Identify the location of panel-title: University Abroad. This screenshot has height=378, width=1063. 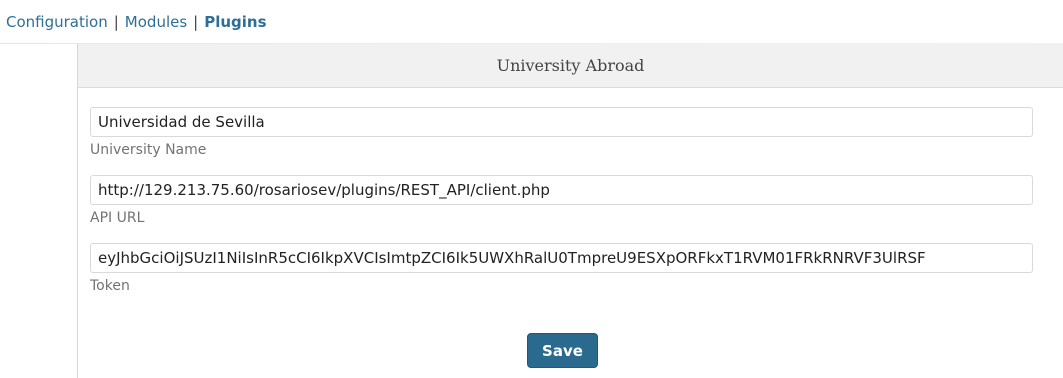
(570, 66).